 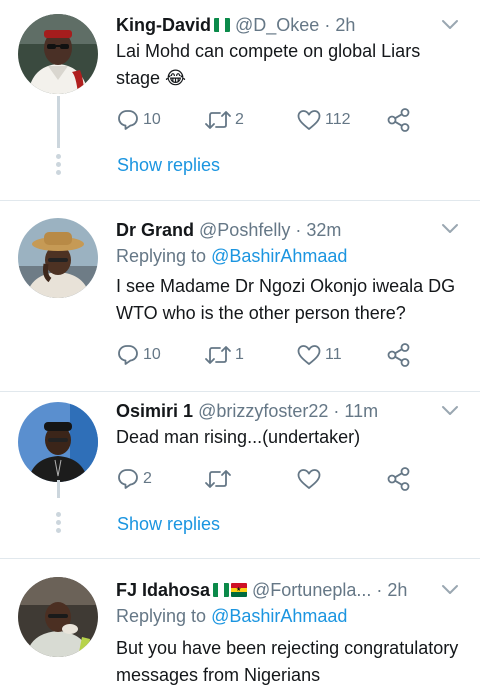 I want to click on display-name: FJ Idahosa, so click(x=163, y=590).